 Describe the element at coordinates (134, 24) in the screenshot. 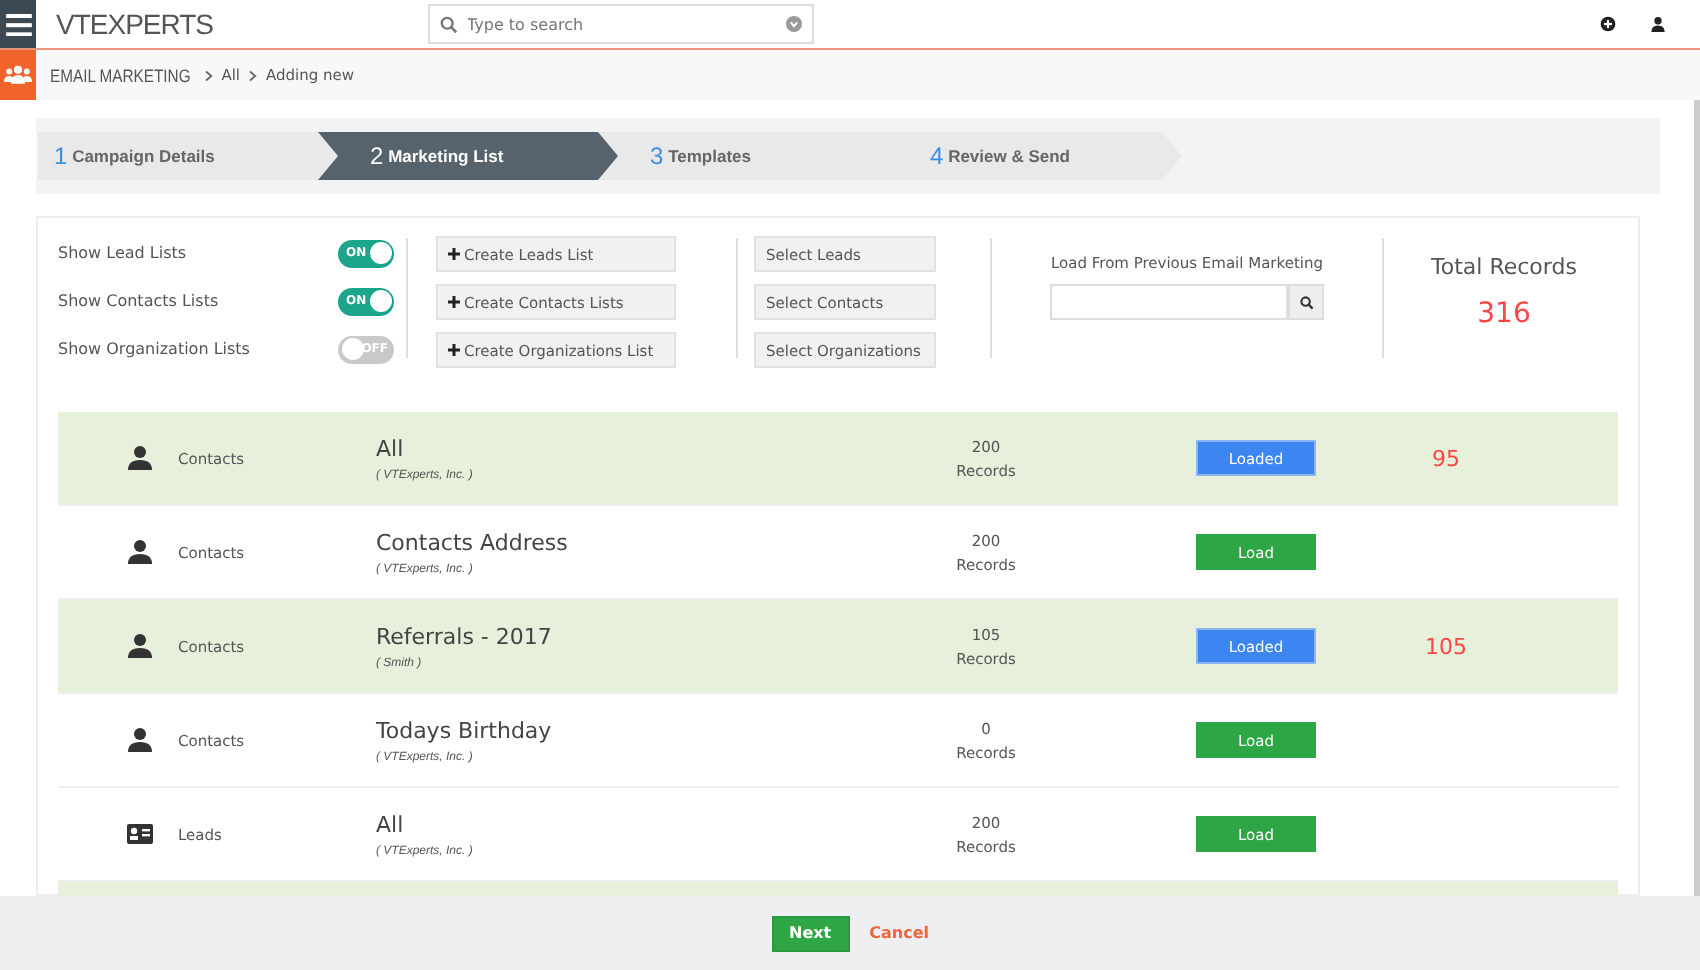

I see `logo: VTEXPERTS` at that location.